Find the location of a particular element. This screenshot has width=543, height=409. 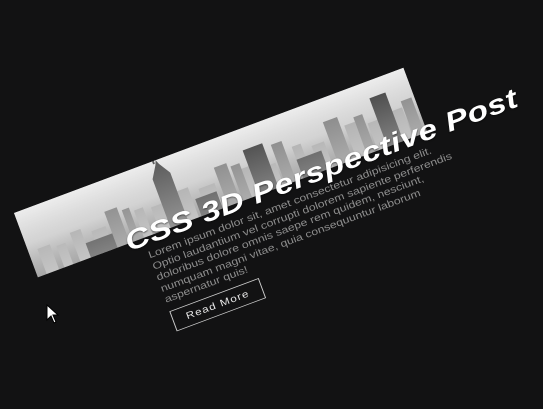

mouse-pointer-icon is located at coordinates (53, 314).